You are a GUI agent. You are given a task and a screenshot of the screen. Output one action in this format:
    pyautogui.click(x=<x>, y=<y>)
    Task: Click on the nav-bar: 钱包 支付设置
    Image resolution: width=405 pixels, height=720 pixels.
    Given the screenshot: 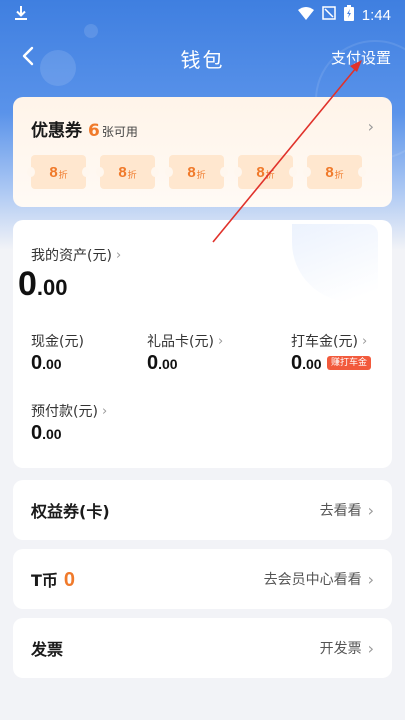 What is the action you would take?
    pyautogui.click(x=202, y=58)
    